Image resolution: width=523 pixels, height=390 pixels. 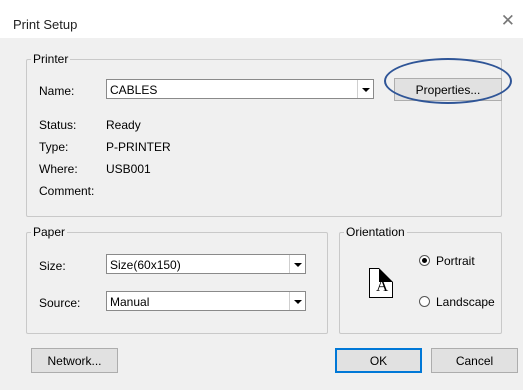 I want to click on paper-source-dropdown: Manual, so click(x=206, y=301).